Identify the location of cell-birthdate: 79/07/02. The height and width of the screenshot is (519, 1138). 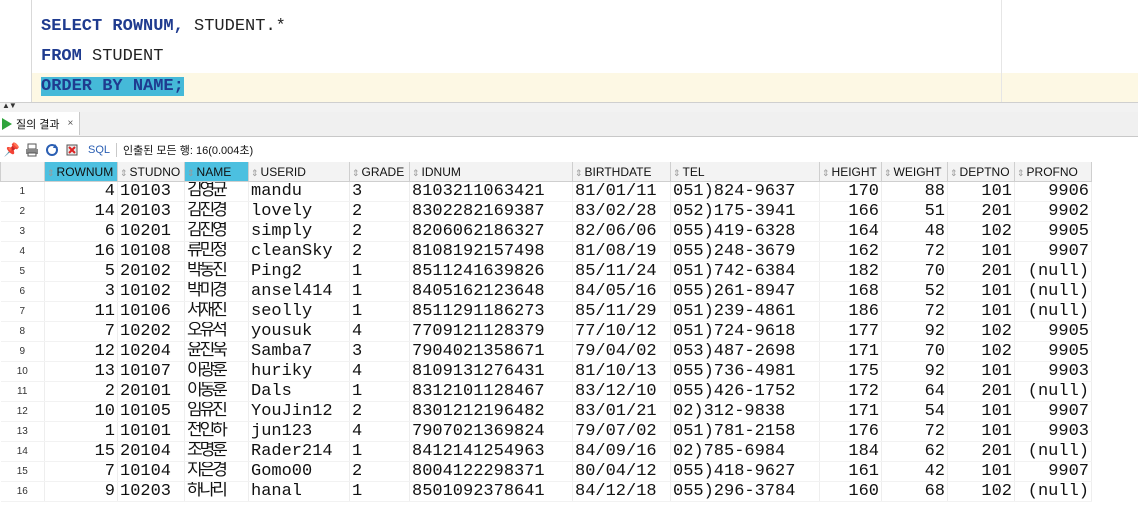
(621, 431).